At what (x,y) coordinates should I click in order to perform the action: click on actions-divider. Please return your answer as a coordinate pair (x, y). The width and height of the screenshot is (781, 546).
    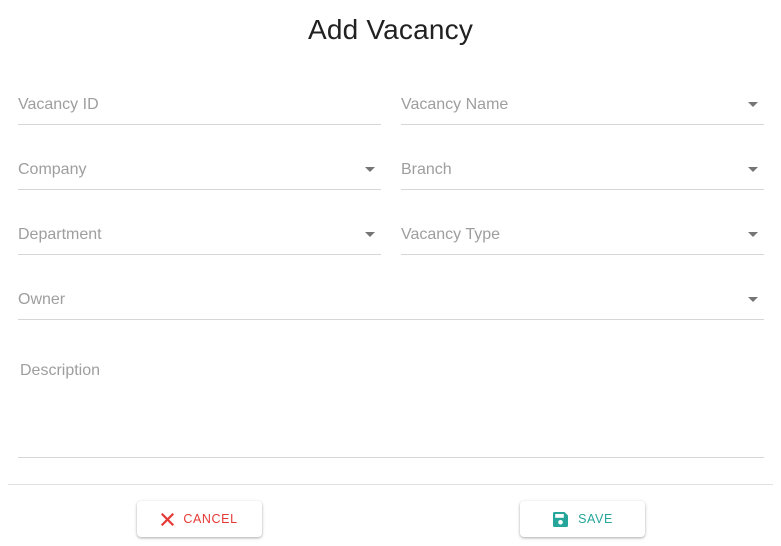
    Looking at the image, I should click on (390, 484).